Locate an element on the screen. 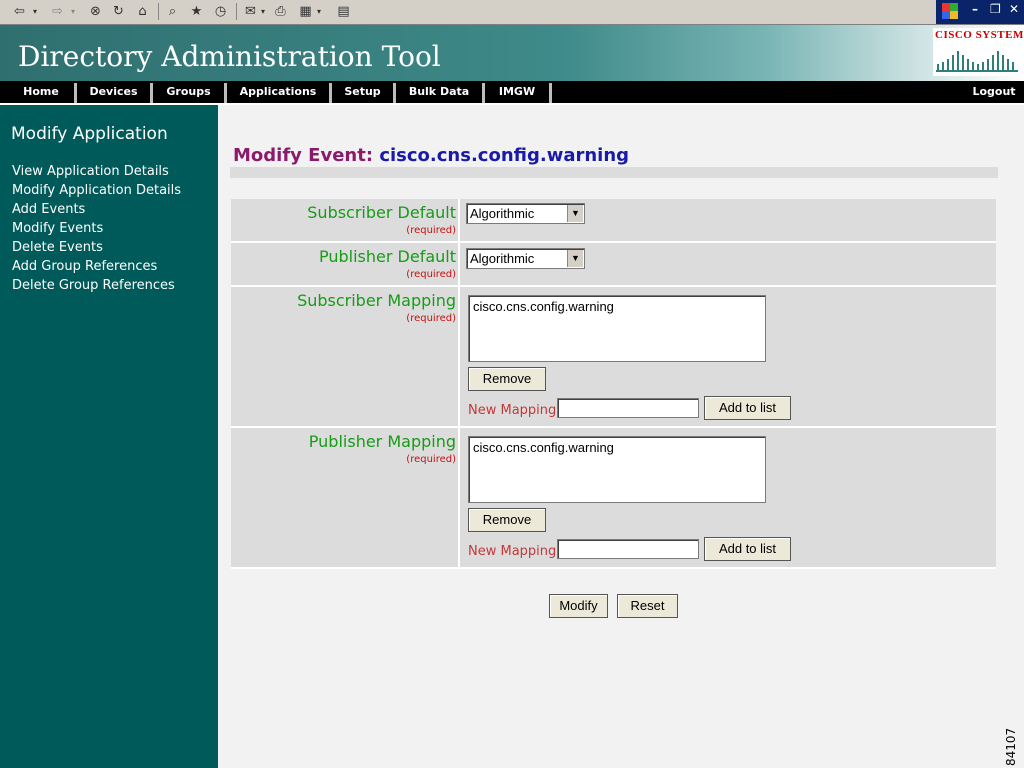 The image size is (1024, 768). sidebar-link-add-group-references: Add Group References is located at coordinates (84, 266).